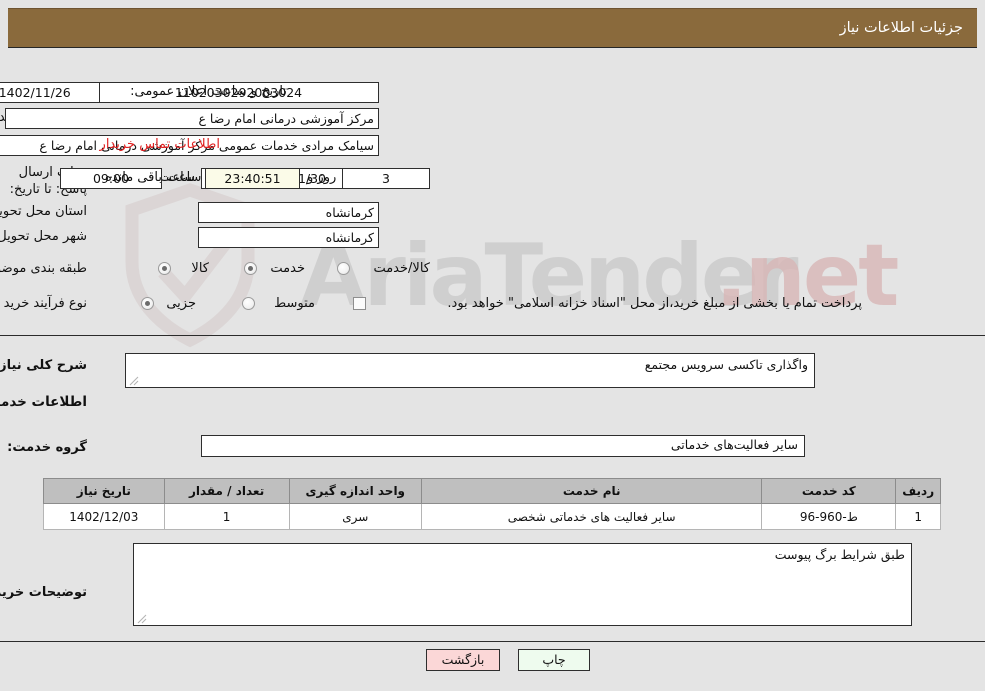 This screenshot has height=691, width=985. Describe the element at coordinates (164, 268) in the screenshot. I see `radio-category-kala` at that location.